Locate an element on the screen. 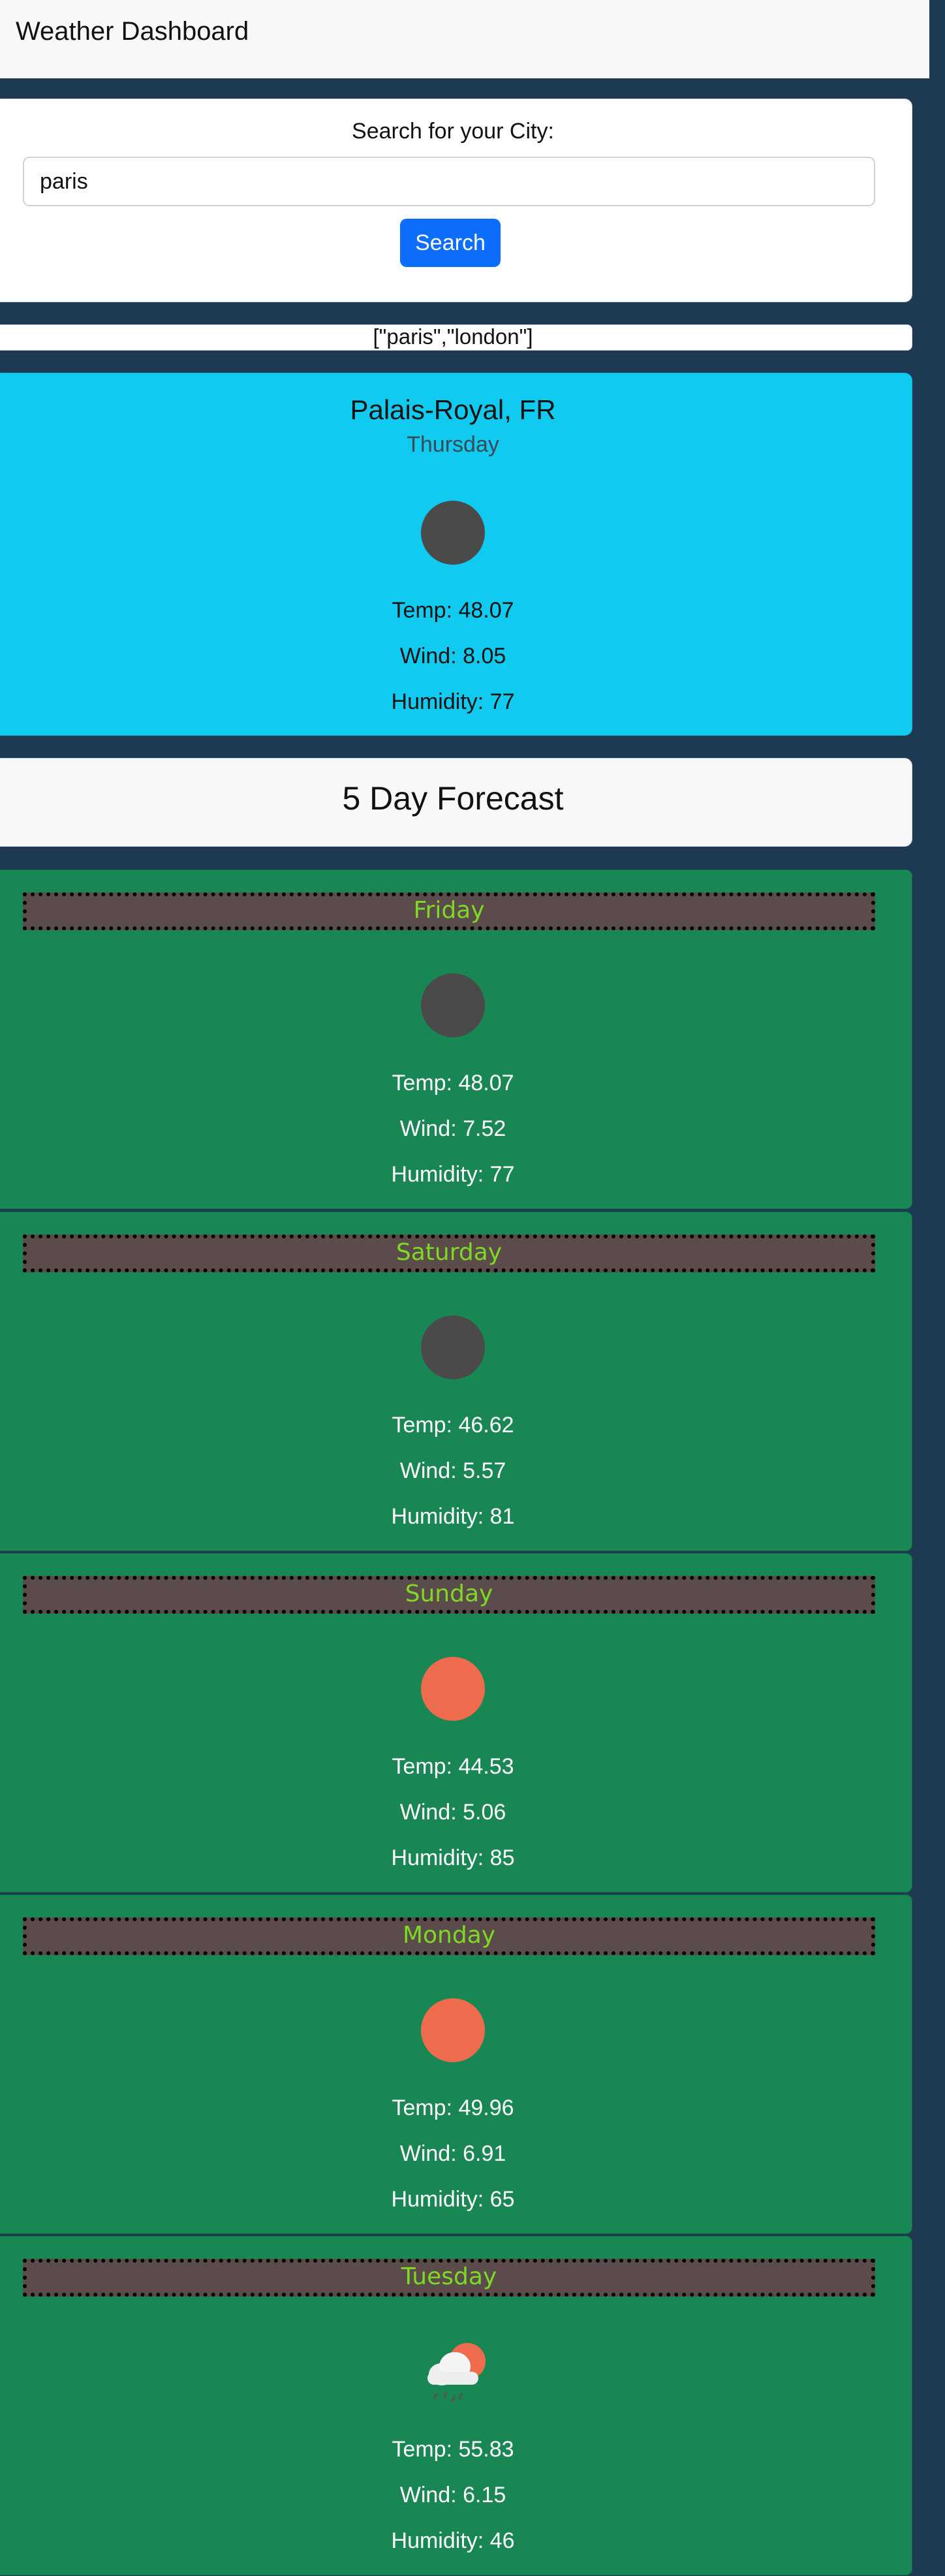  forecast-day-name: Monday is located at coordinates (449, 1936).